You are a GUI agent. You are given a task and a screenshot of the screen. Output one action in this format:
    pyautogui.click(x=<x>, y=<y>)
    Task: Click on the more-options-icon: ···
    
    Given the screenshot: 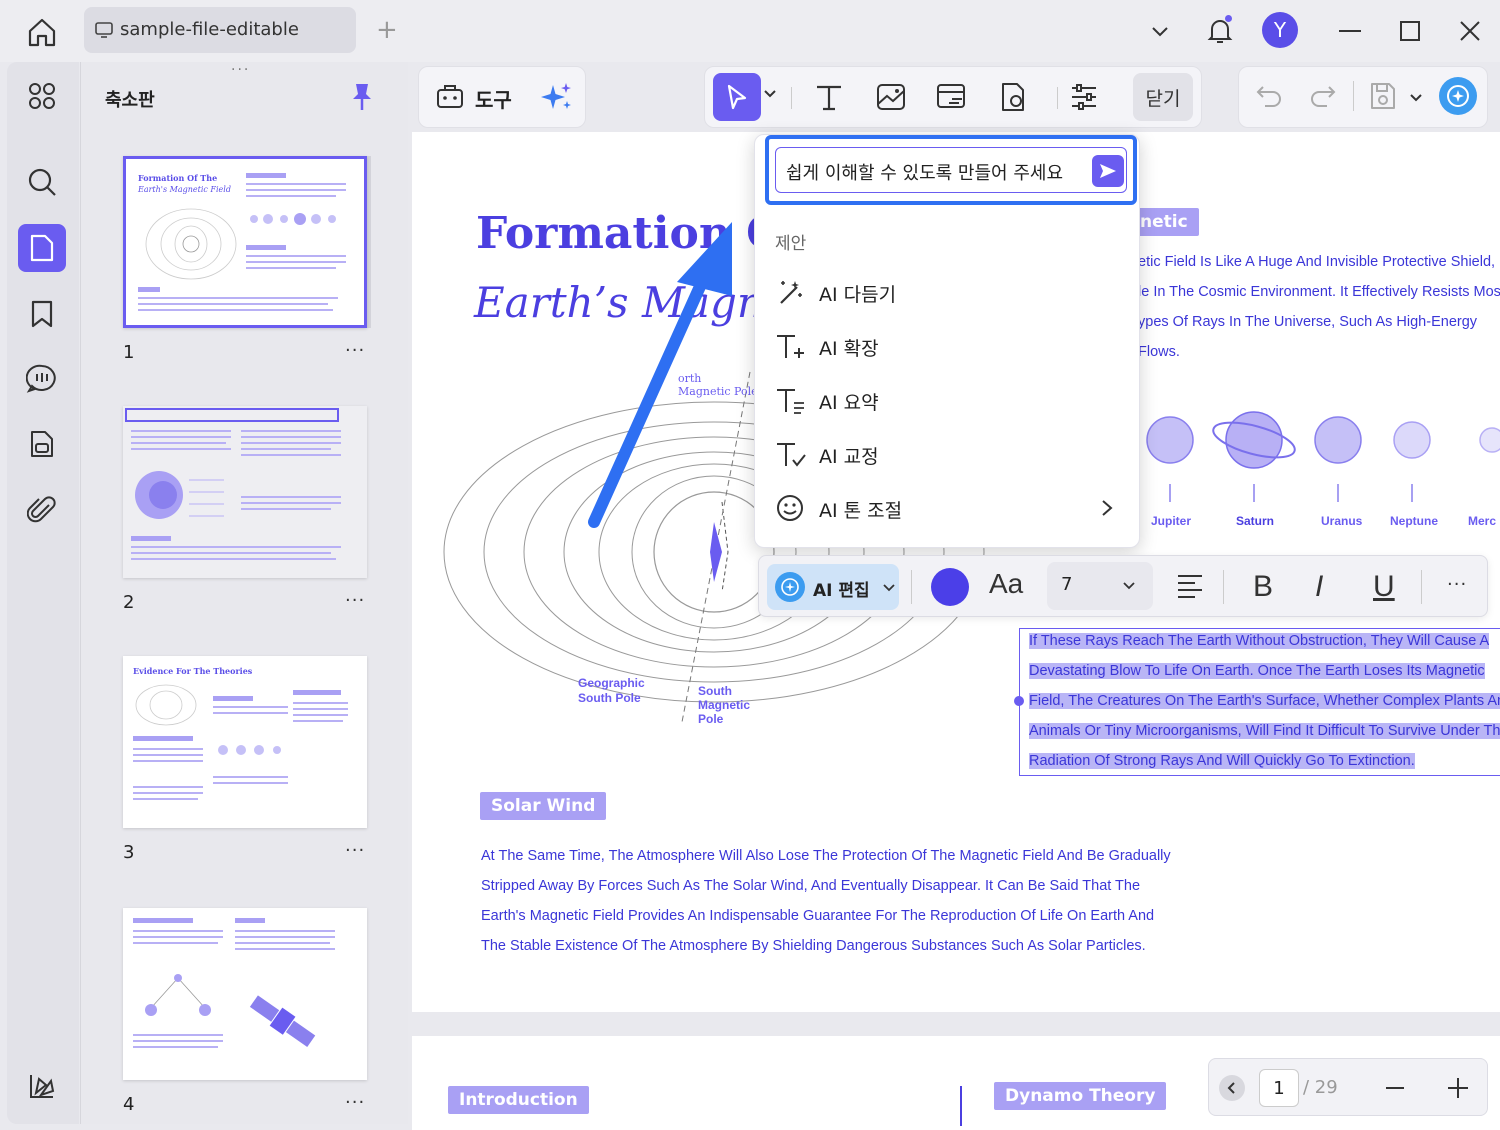 What is the action you would take?
    pyautogui.click(x=1457, y=584)
    